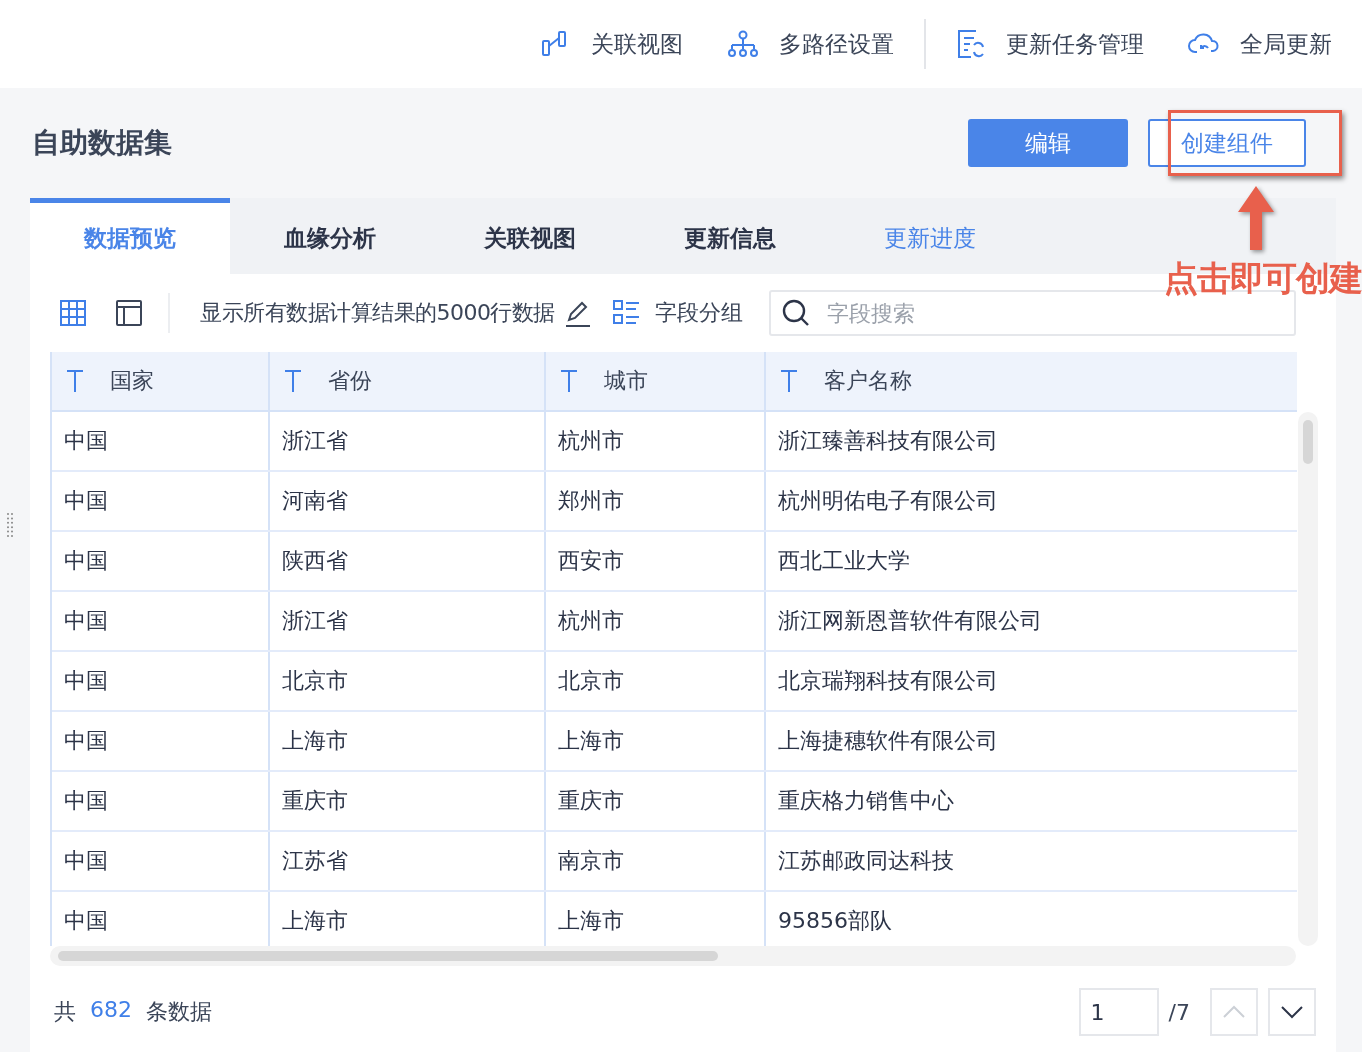 This screenshot has height=1052, width=1362. I want to click on table-cell-text: 北京瑞翔科技有限公司, so click(888, 681).